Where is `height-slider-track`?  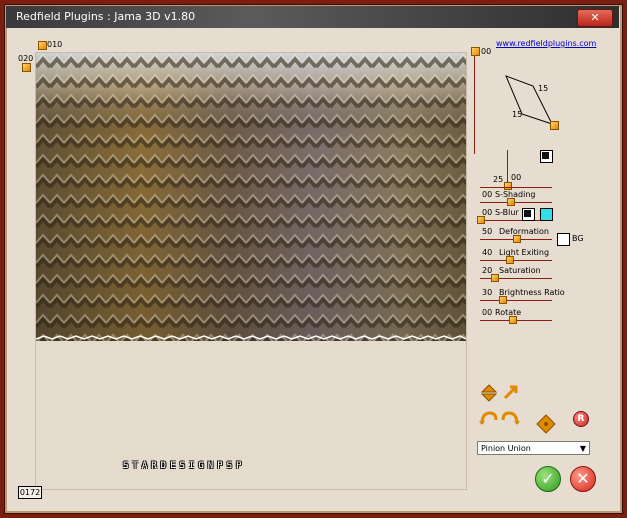 height-slider-track is located at coordinates (516, 187).